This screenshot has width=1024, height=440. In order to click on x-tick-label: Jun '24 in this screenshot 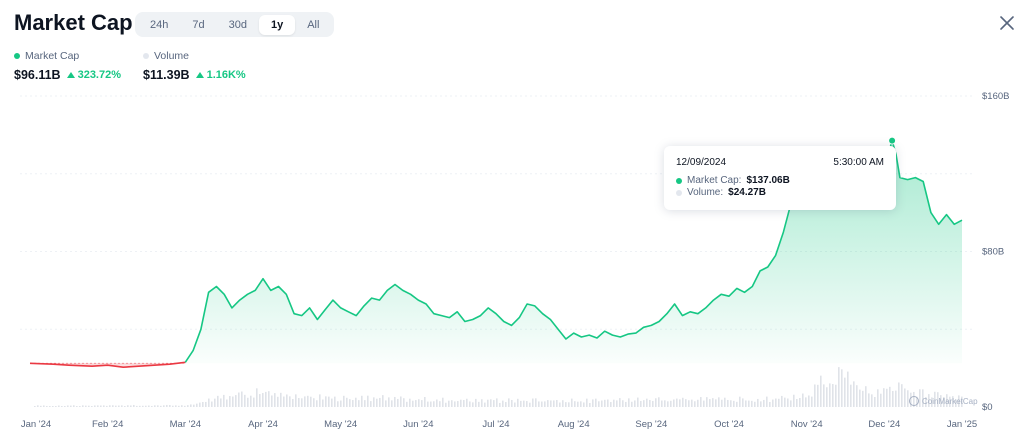, I will do `click(418, 424)`.